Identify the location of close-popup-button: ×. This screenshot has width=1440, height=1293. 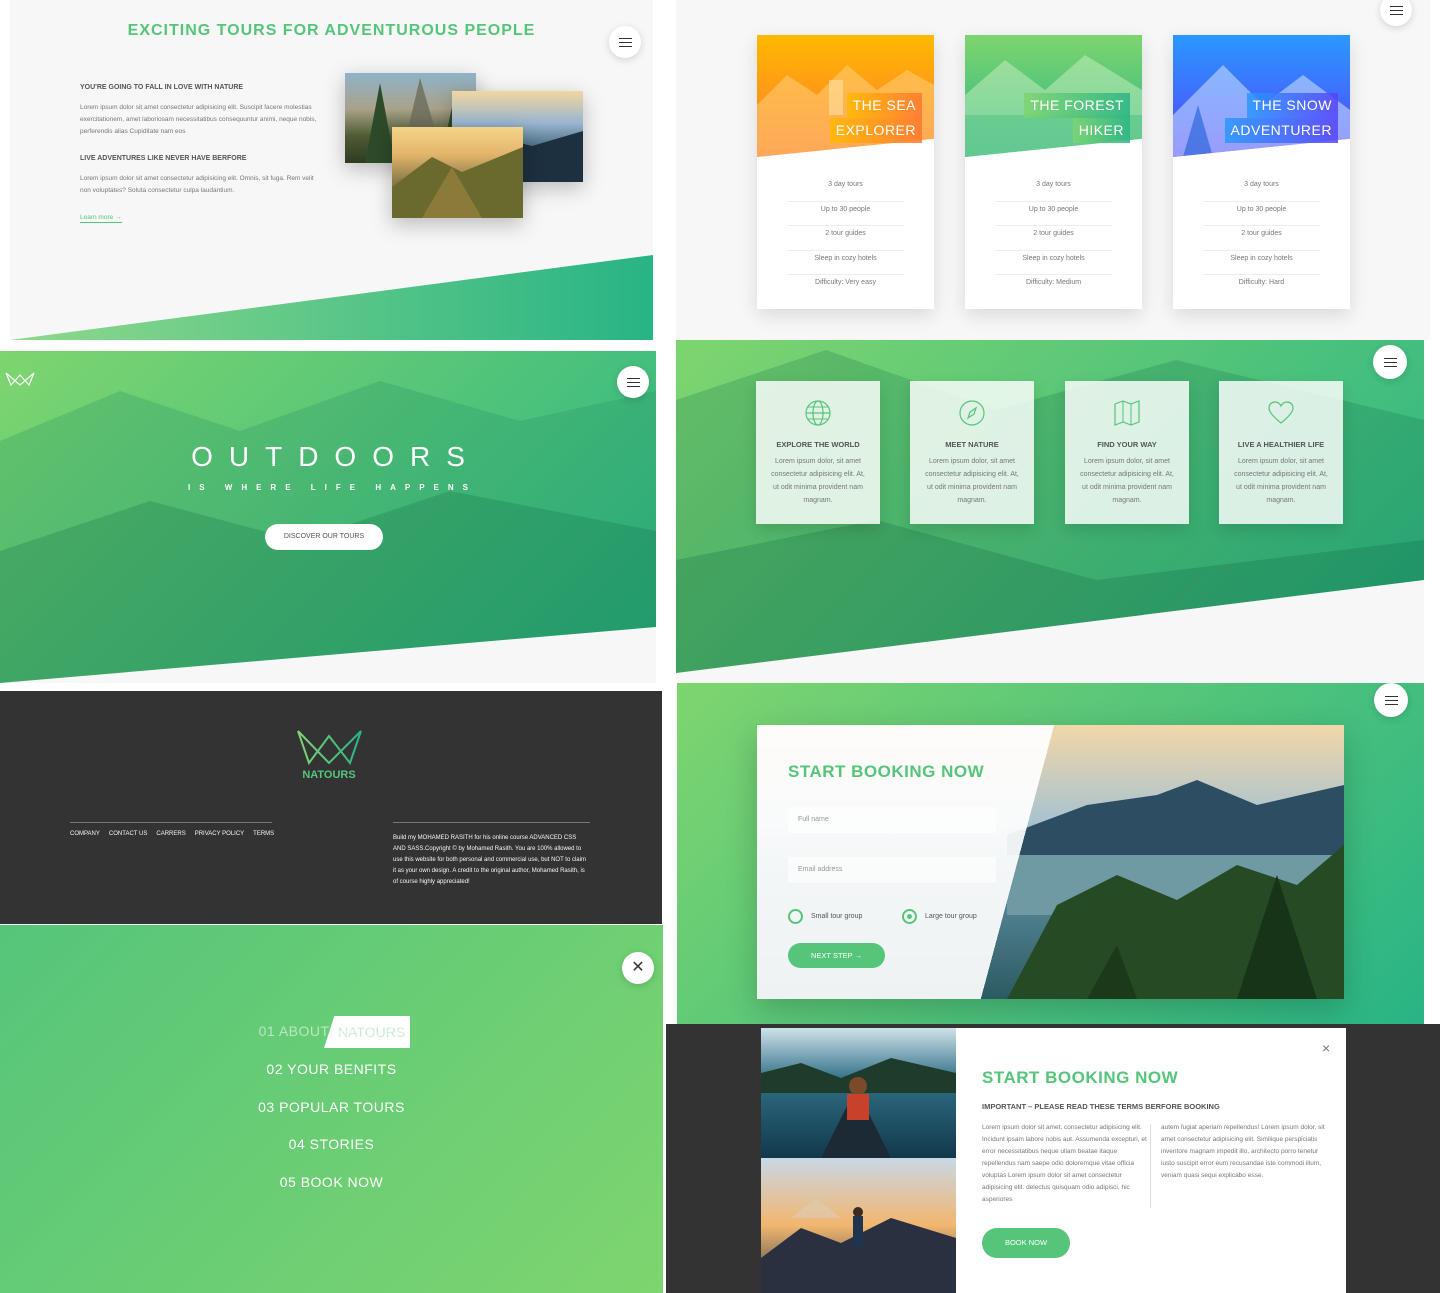
(1326, 1048).